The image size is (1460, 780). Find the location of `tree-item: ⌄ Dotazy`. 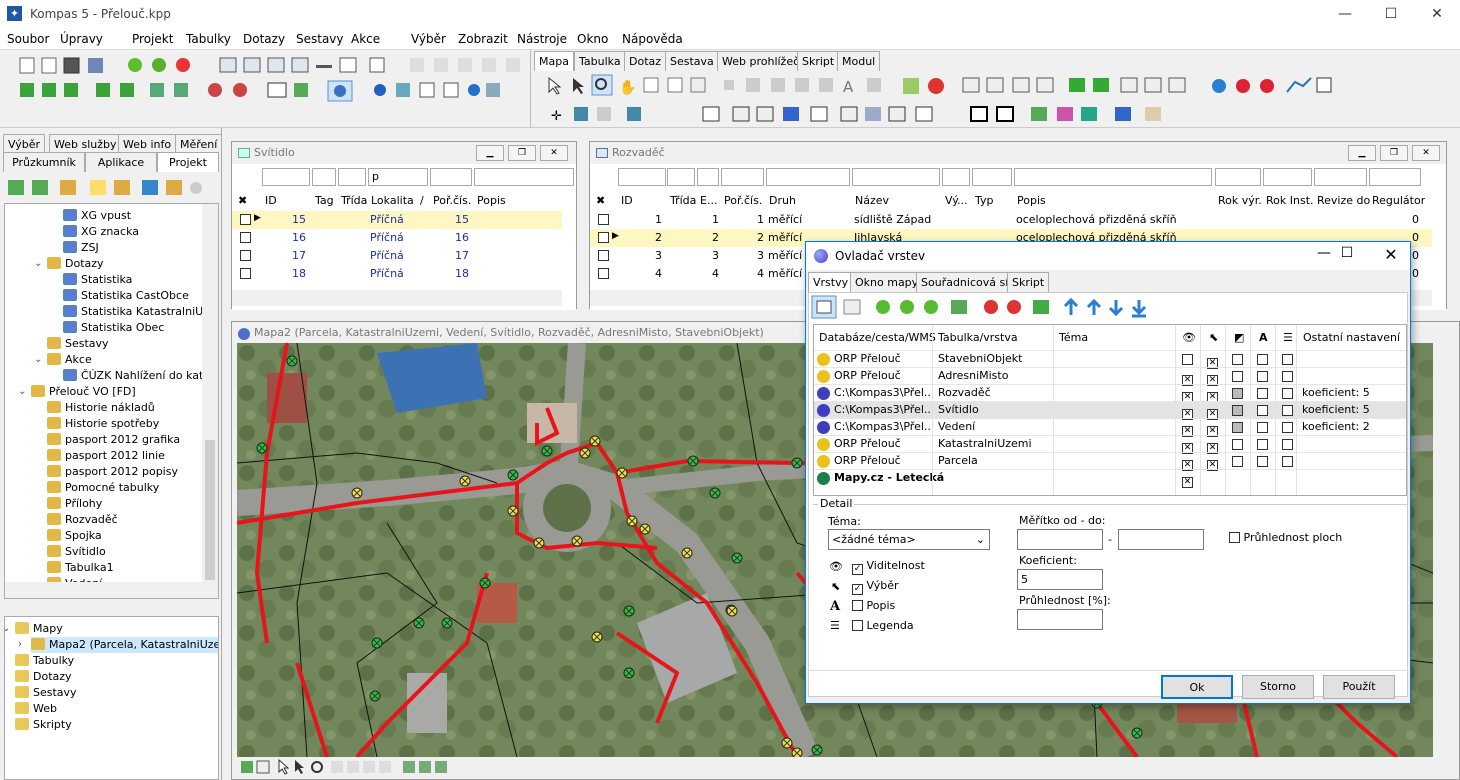

tree-item: ⌄ Dotazy is located at coordinates (69, 264).